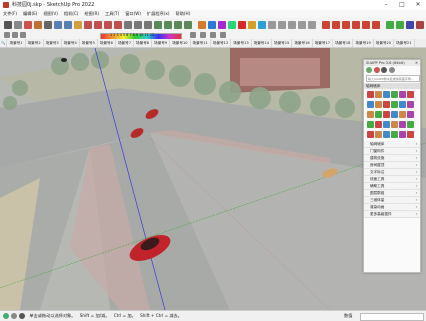 Image resolution: width=426 pixels, height=321 pixels. Describe the element at coordinates (363, 43) in the screenshot. I see `scene-tab: 场景号19` at that location.